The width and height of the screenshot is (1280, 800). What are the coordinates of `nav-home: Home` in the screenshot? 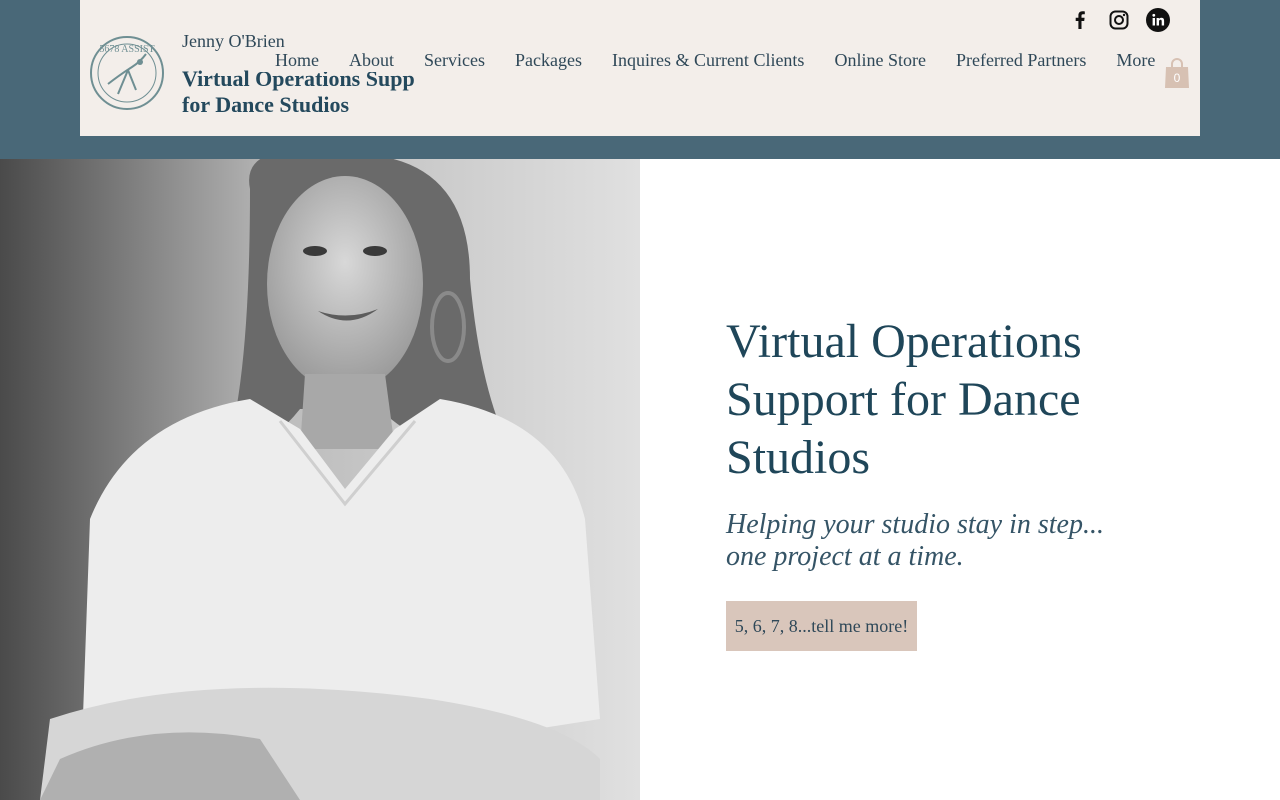 It's located at (297, 60).